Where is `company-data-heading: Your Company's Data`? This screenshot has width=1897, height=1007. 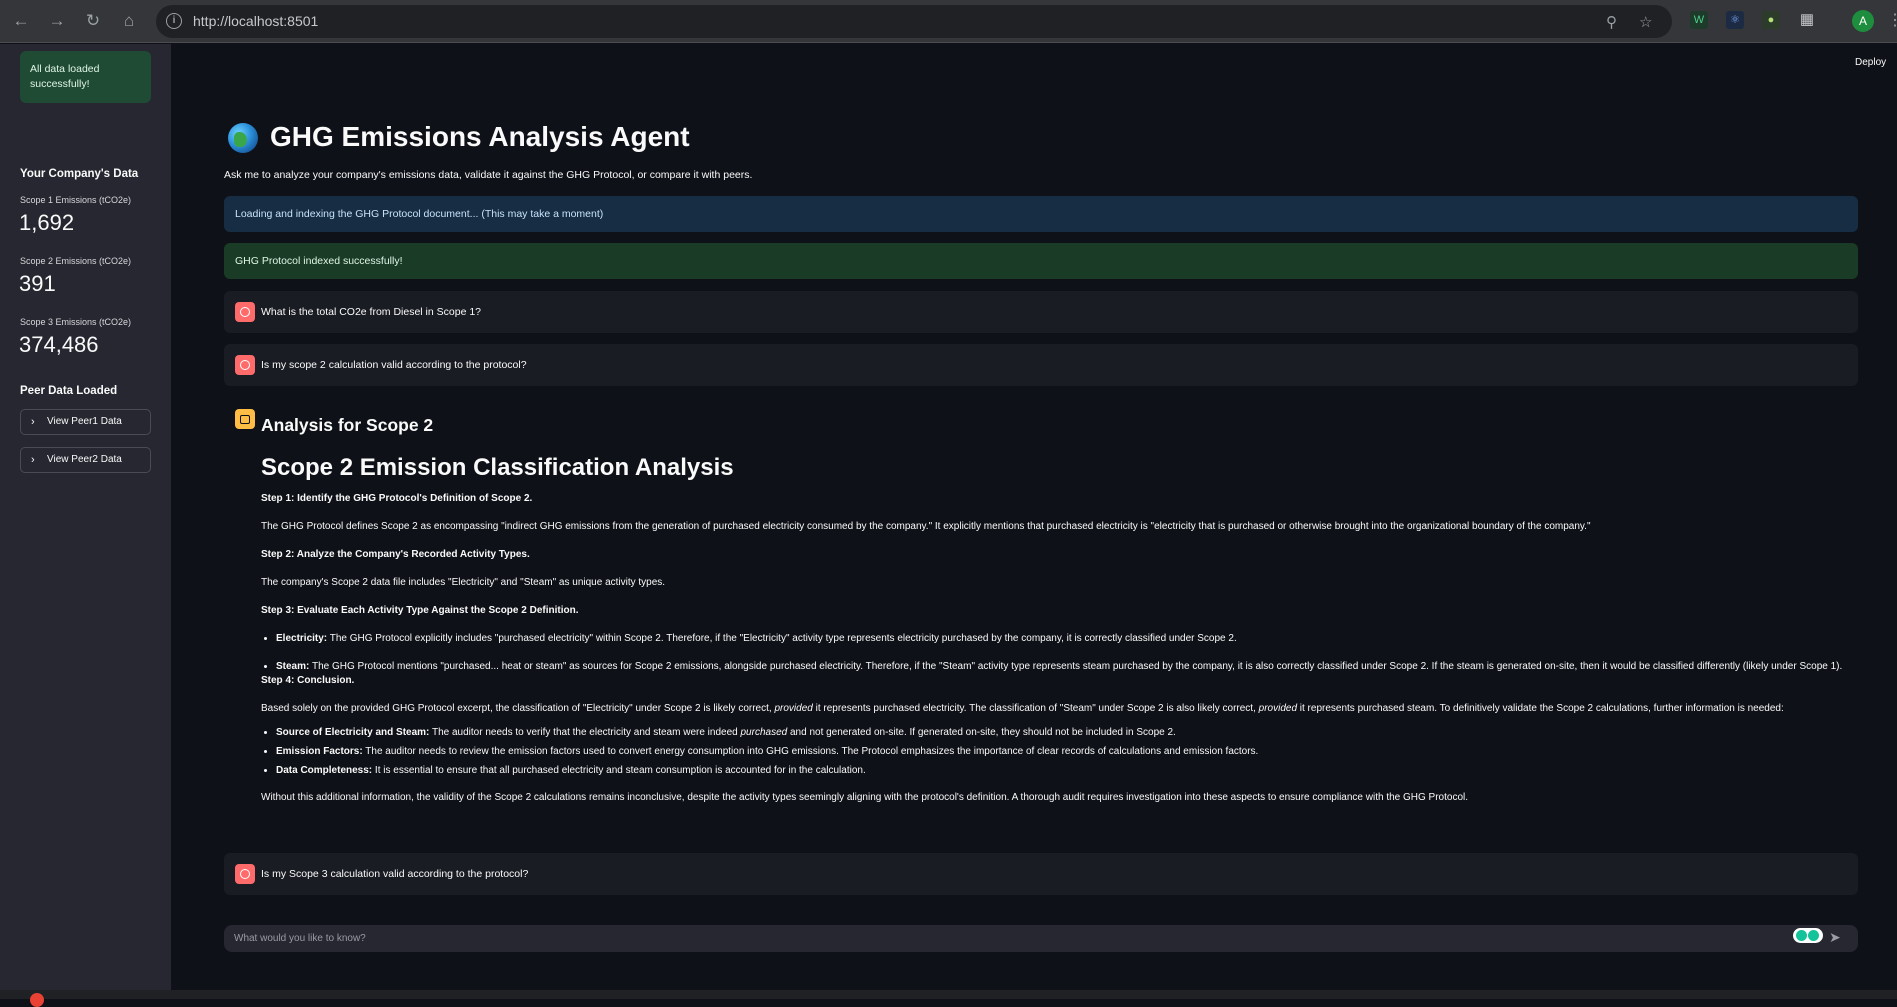 company-data-heading: Your Company's Data is located at coordinates (79, 174).